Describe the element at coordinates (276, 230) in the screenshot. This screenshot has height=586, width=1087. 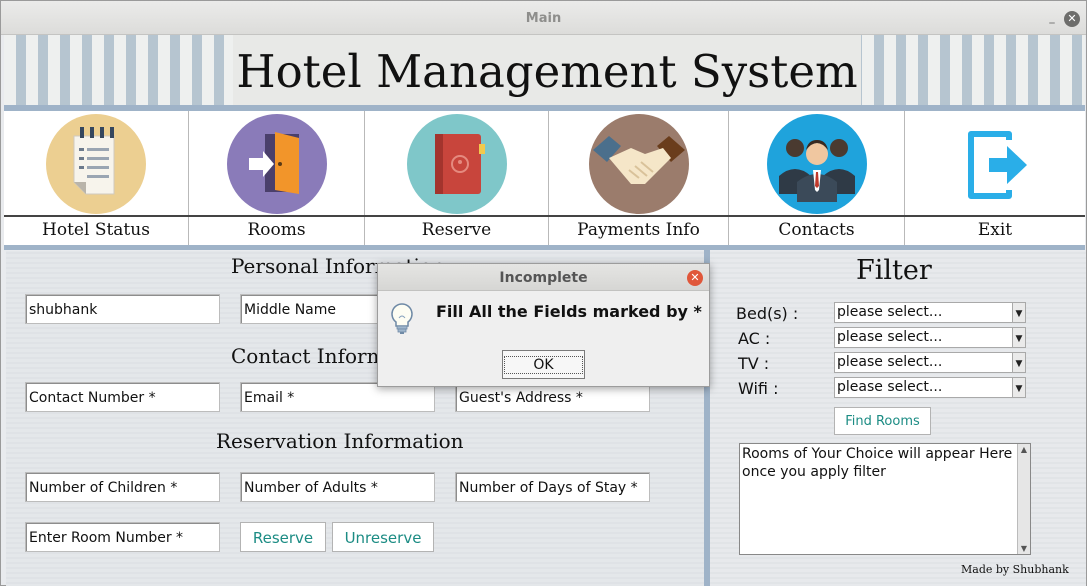
I see `nav-rooms-label: Rooms` at that location.